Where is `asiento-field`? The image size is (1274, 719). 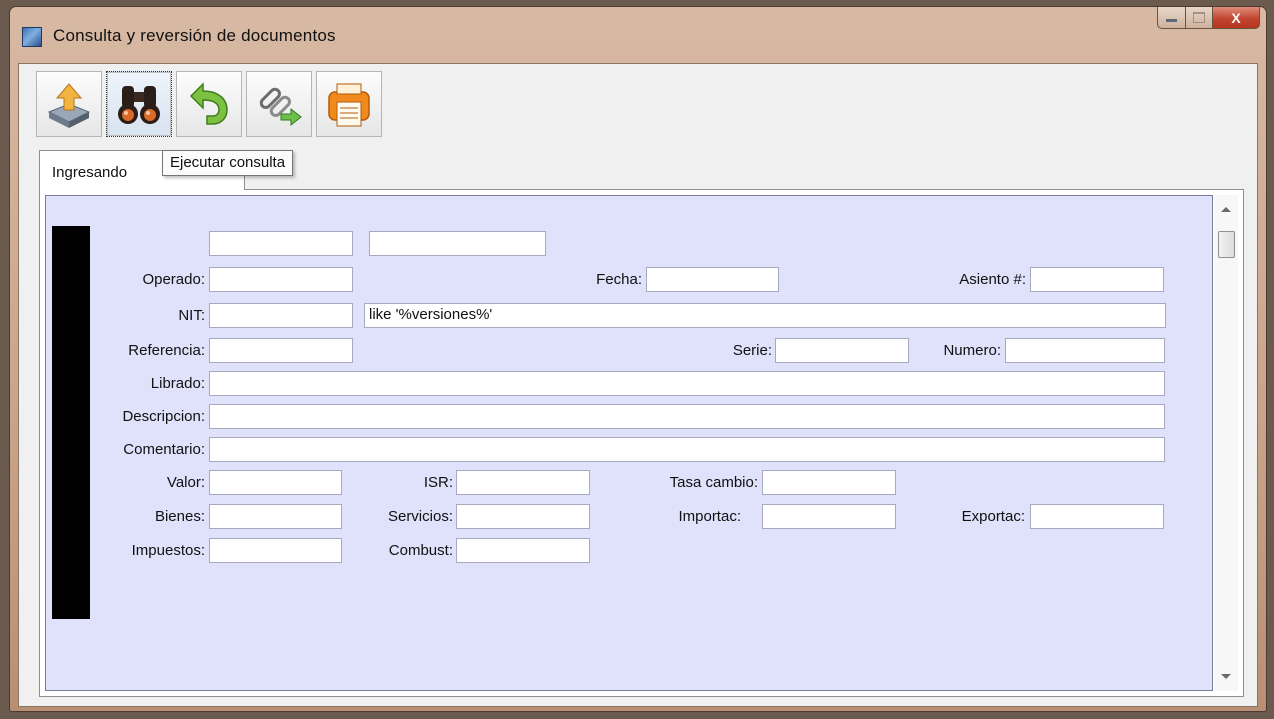 asiento-field is located at coordinates (1097, 279).